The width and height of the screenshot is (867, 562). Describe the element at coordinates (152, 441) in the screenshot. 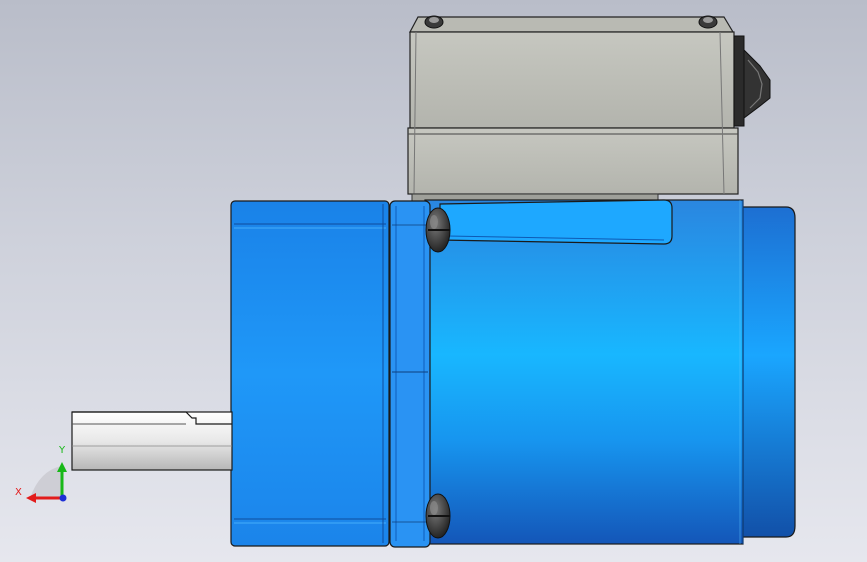

I see `output-shaft` at that location.